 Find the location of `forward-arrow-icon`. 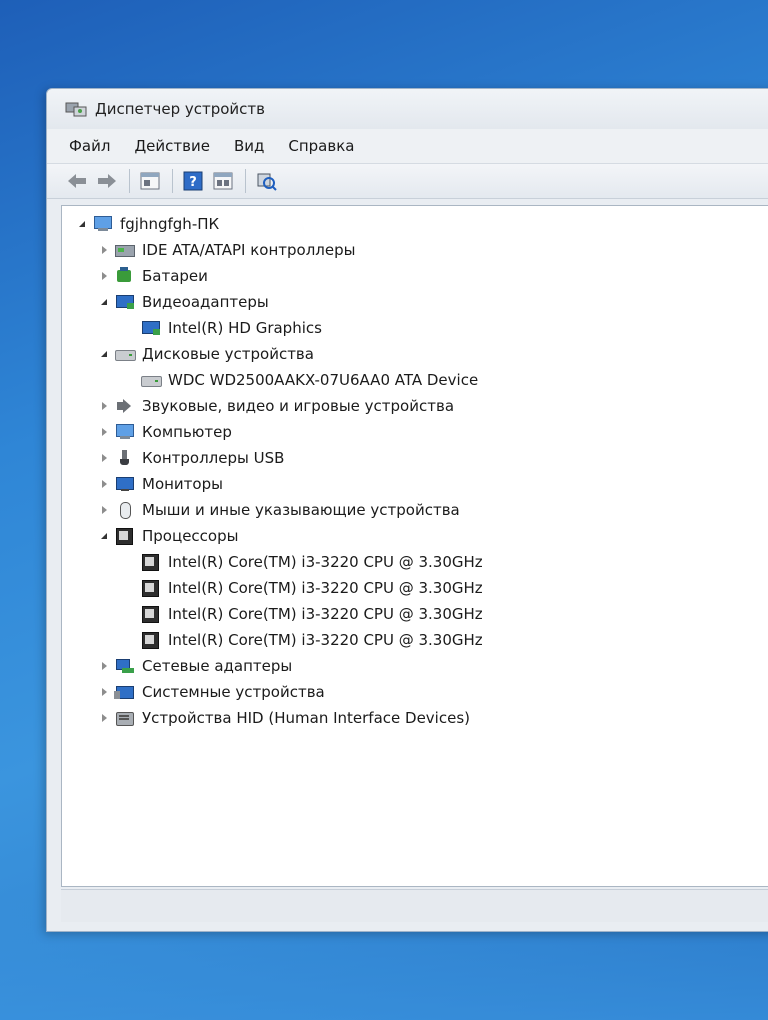

forward-arrow-icon is located at coordinates (107, 181).